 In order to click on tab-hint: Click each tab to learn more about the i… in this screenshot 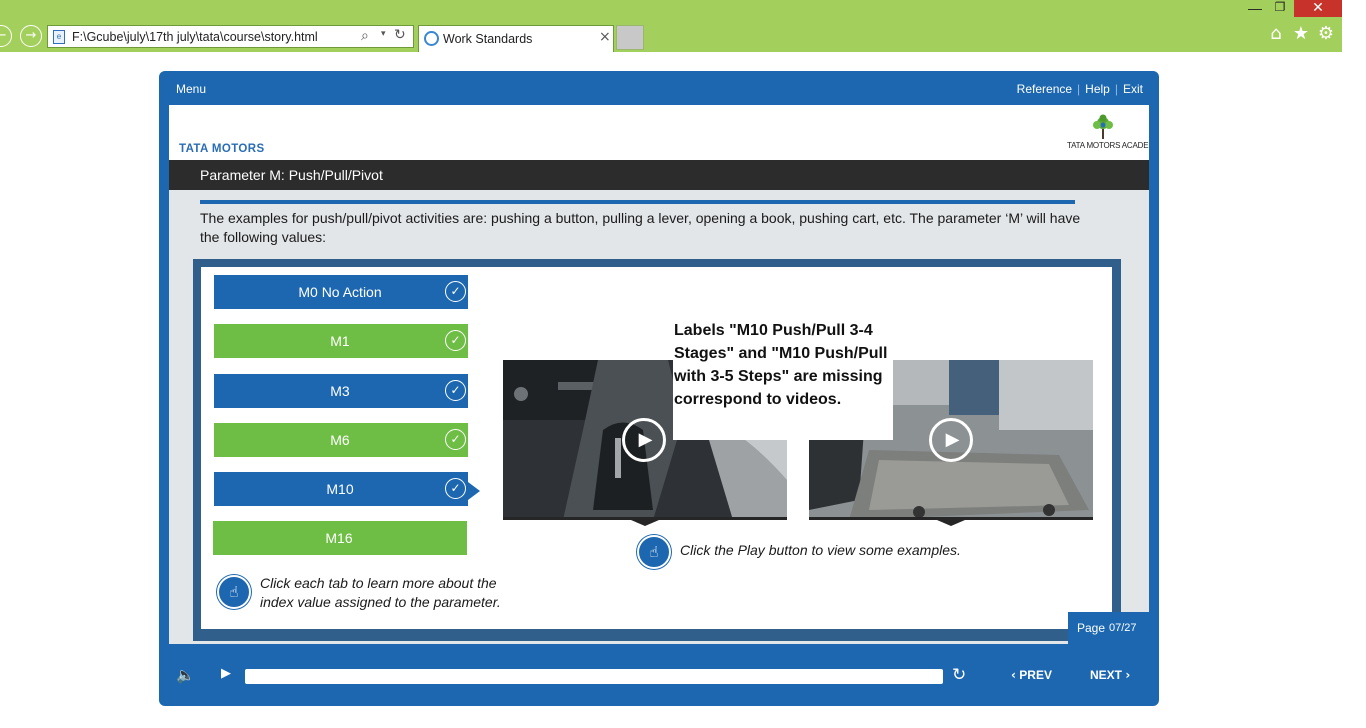, I will do `click(380, 592)`.